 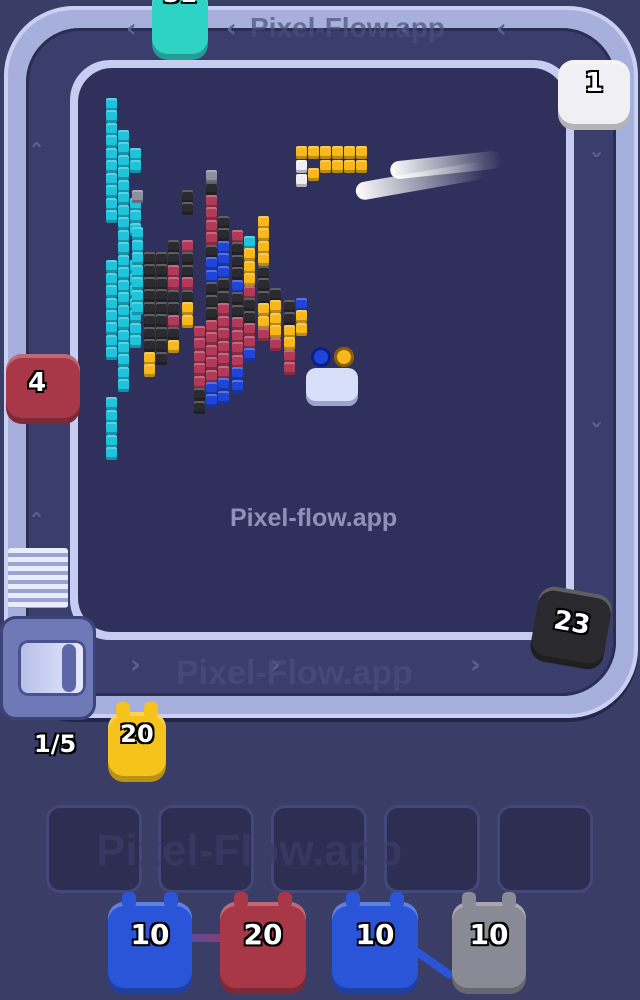 I want to click on holding-slot, so click(x=545, y=849).